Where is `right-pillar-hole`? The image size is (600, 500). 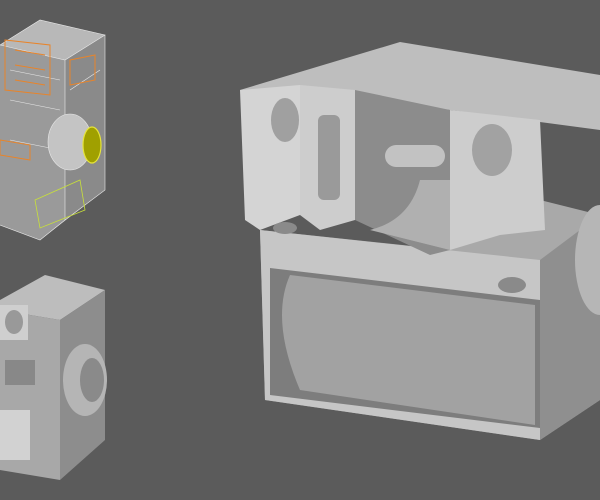 right-pillar-hole is located at coordinates (492, 150).